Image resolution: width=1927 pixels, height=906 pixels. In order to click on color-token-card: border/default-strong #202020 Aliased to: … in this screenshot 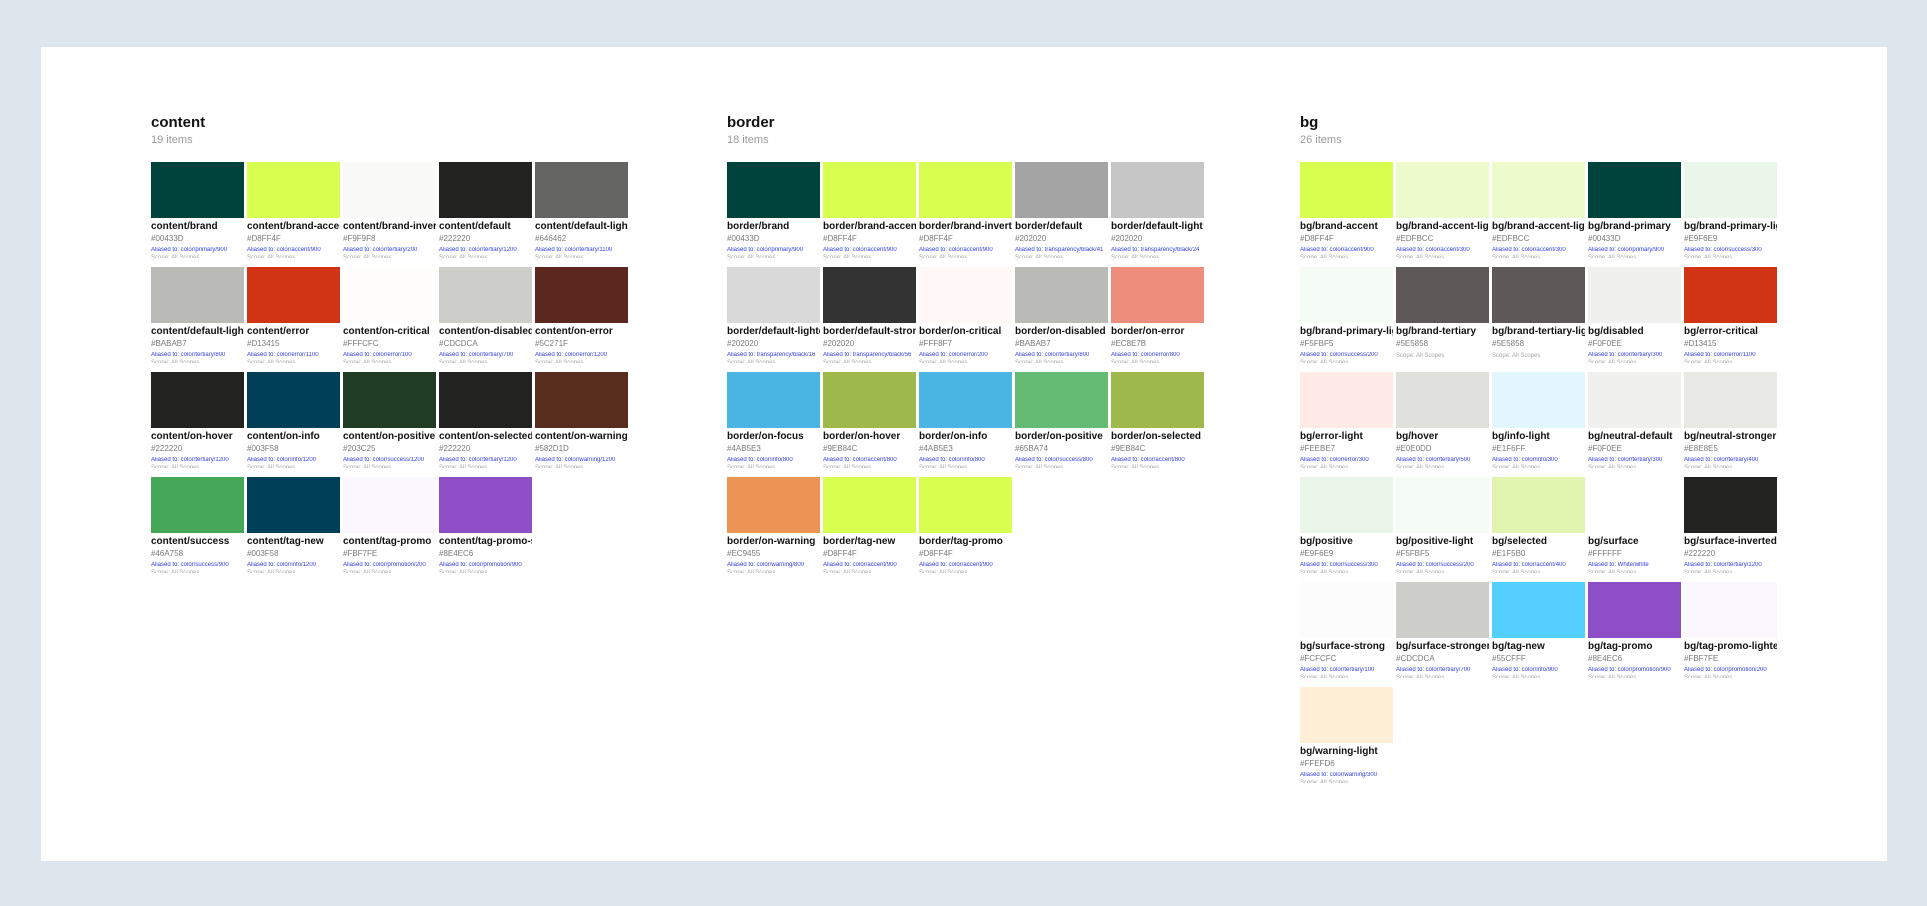, I will do `click(869, 315)`.